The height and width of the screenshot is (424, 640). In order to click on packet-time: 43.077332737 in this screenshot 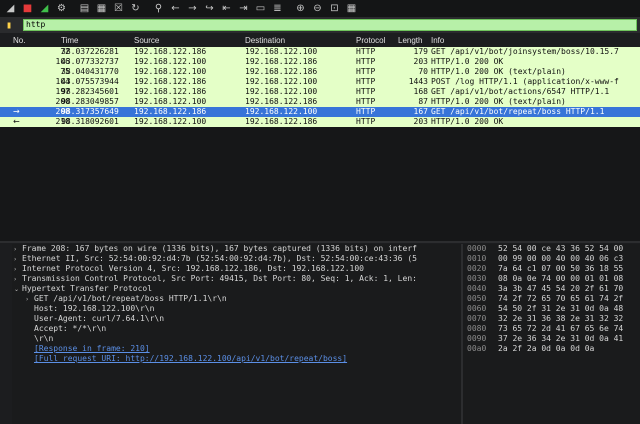, I will do `click(90, 61)`.